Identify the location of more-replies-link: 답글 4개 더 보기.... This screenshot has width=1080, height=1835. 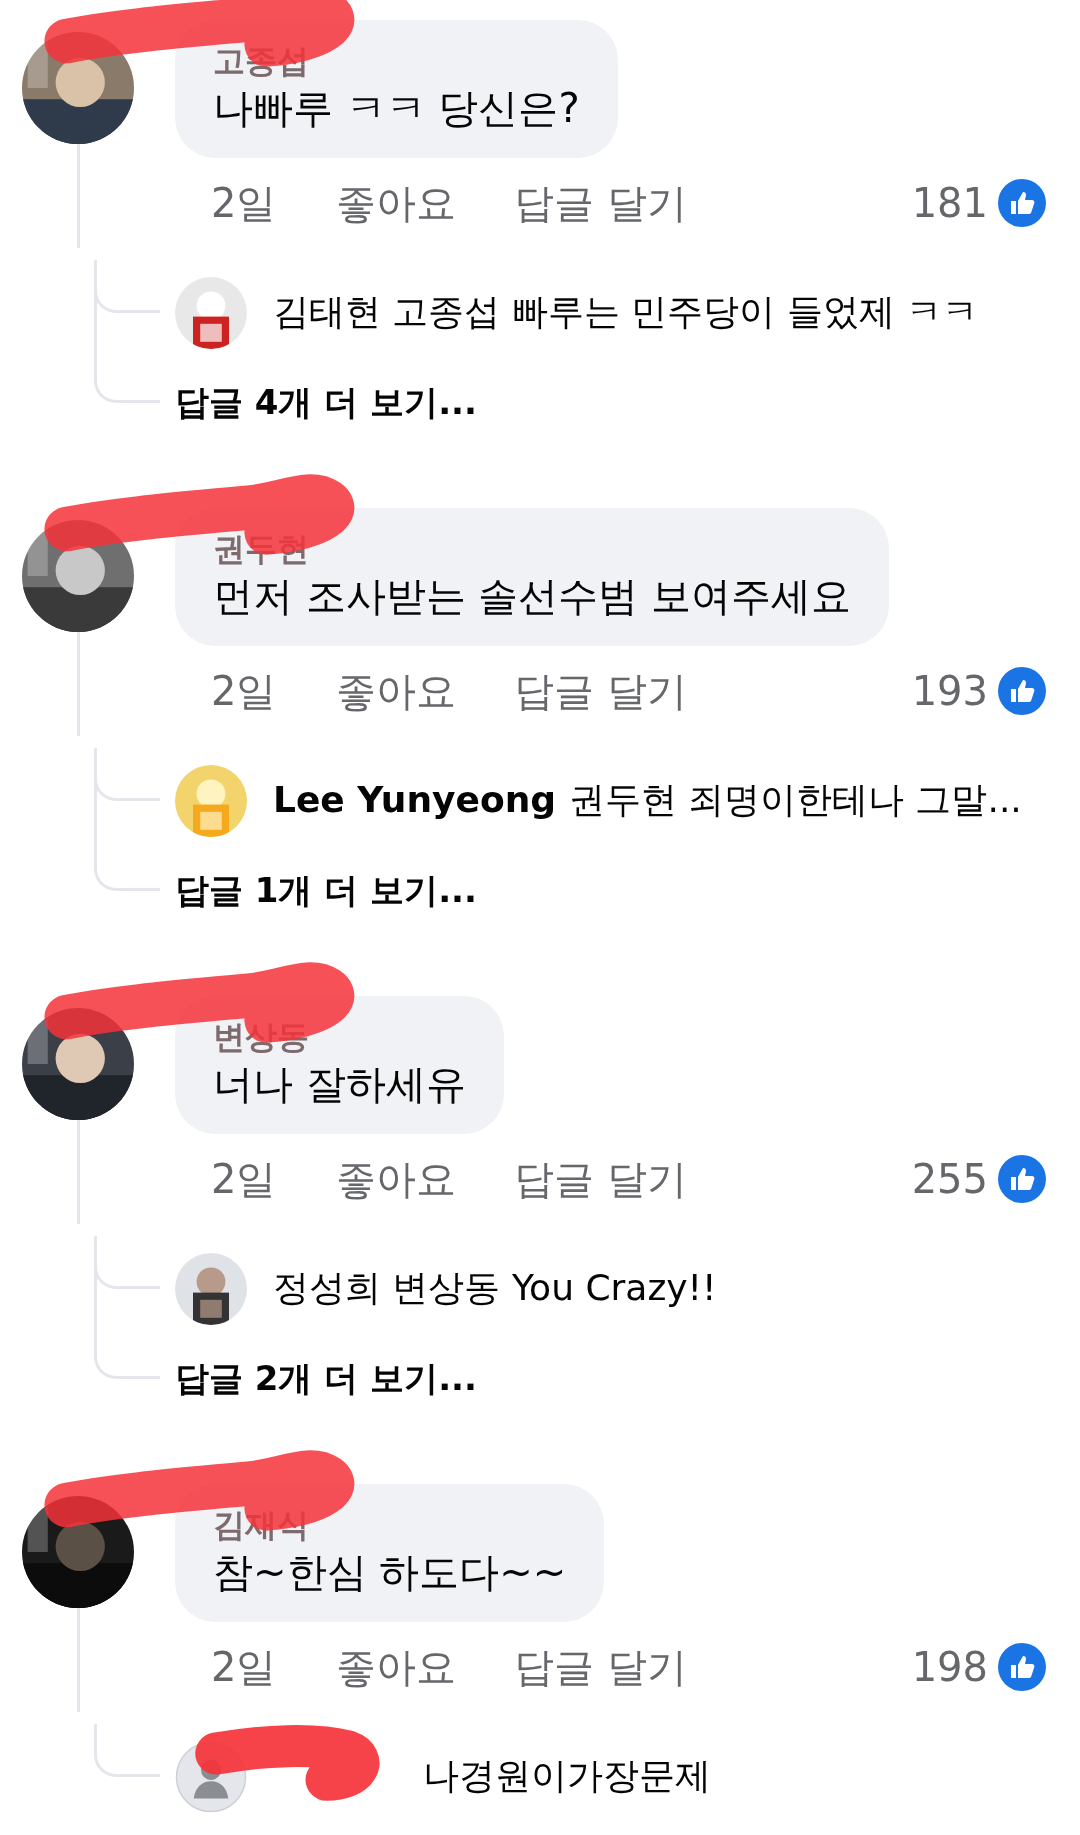
(326, 402).